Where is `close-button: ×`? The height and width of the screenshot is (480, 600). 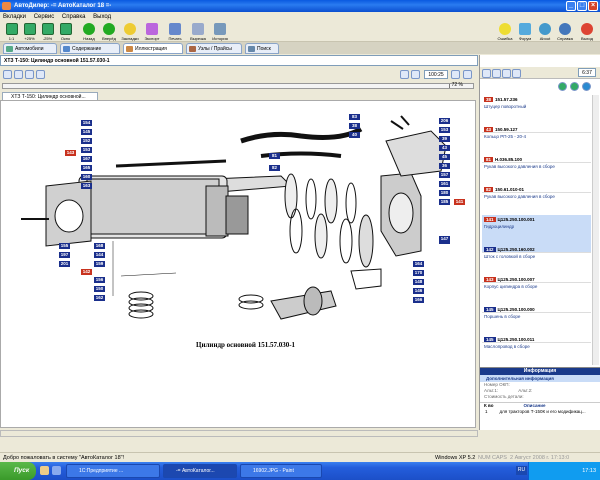
close-button: × is located at coordinates (593, 6).